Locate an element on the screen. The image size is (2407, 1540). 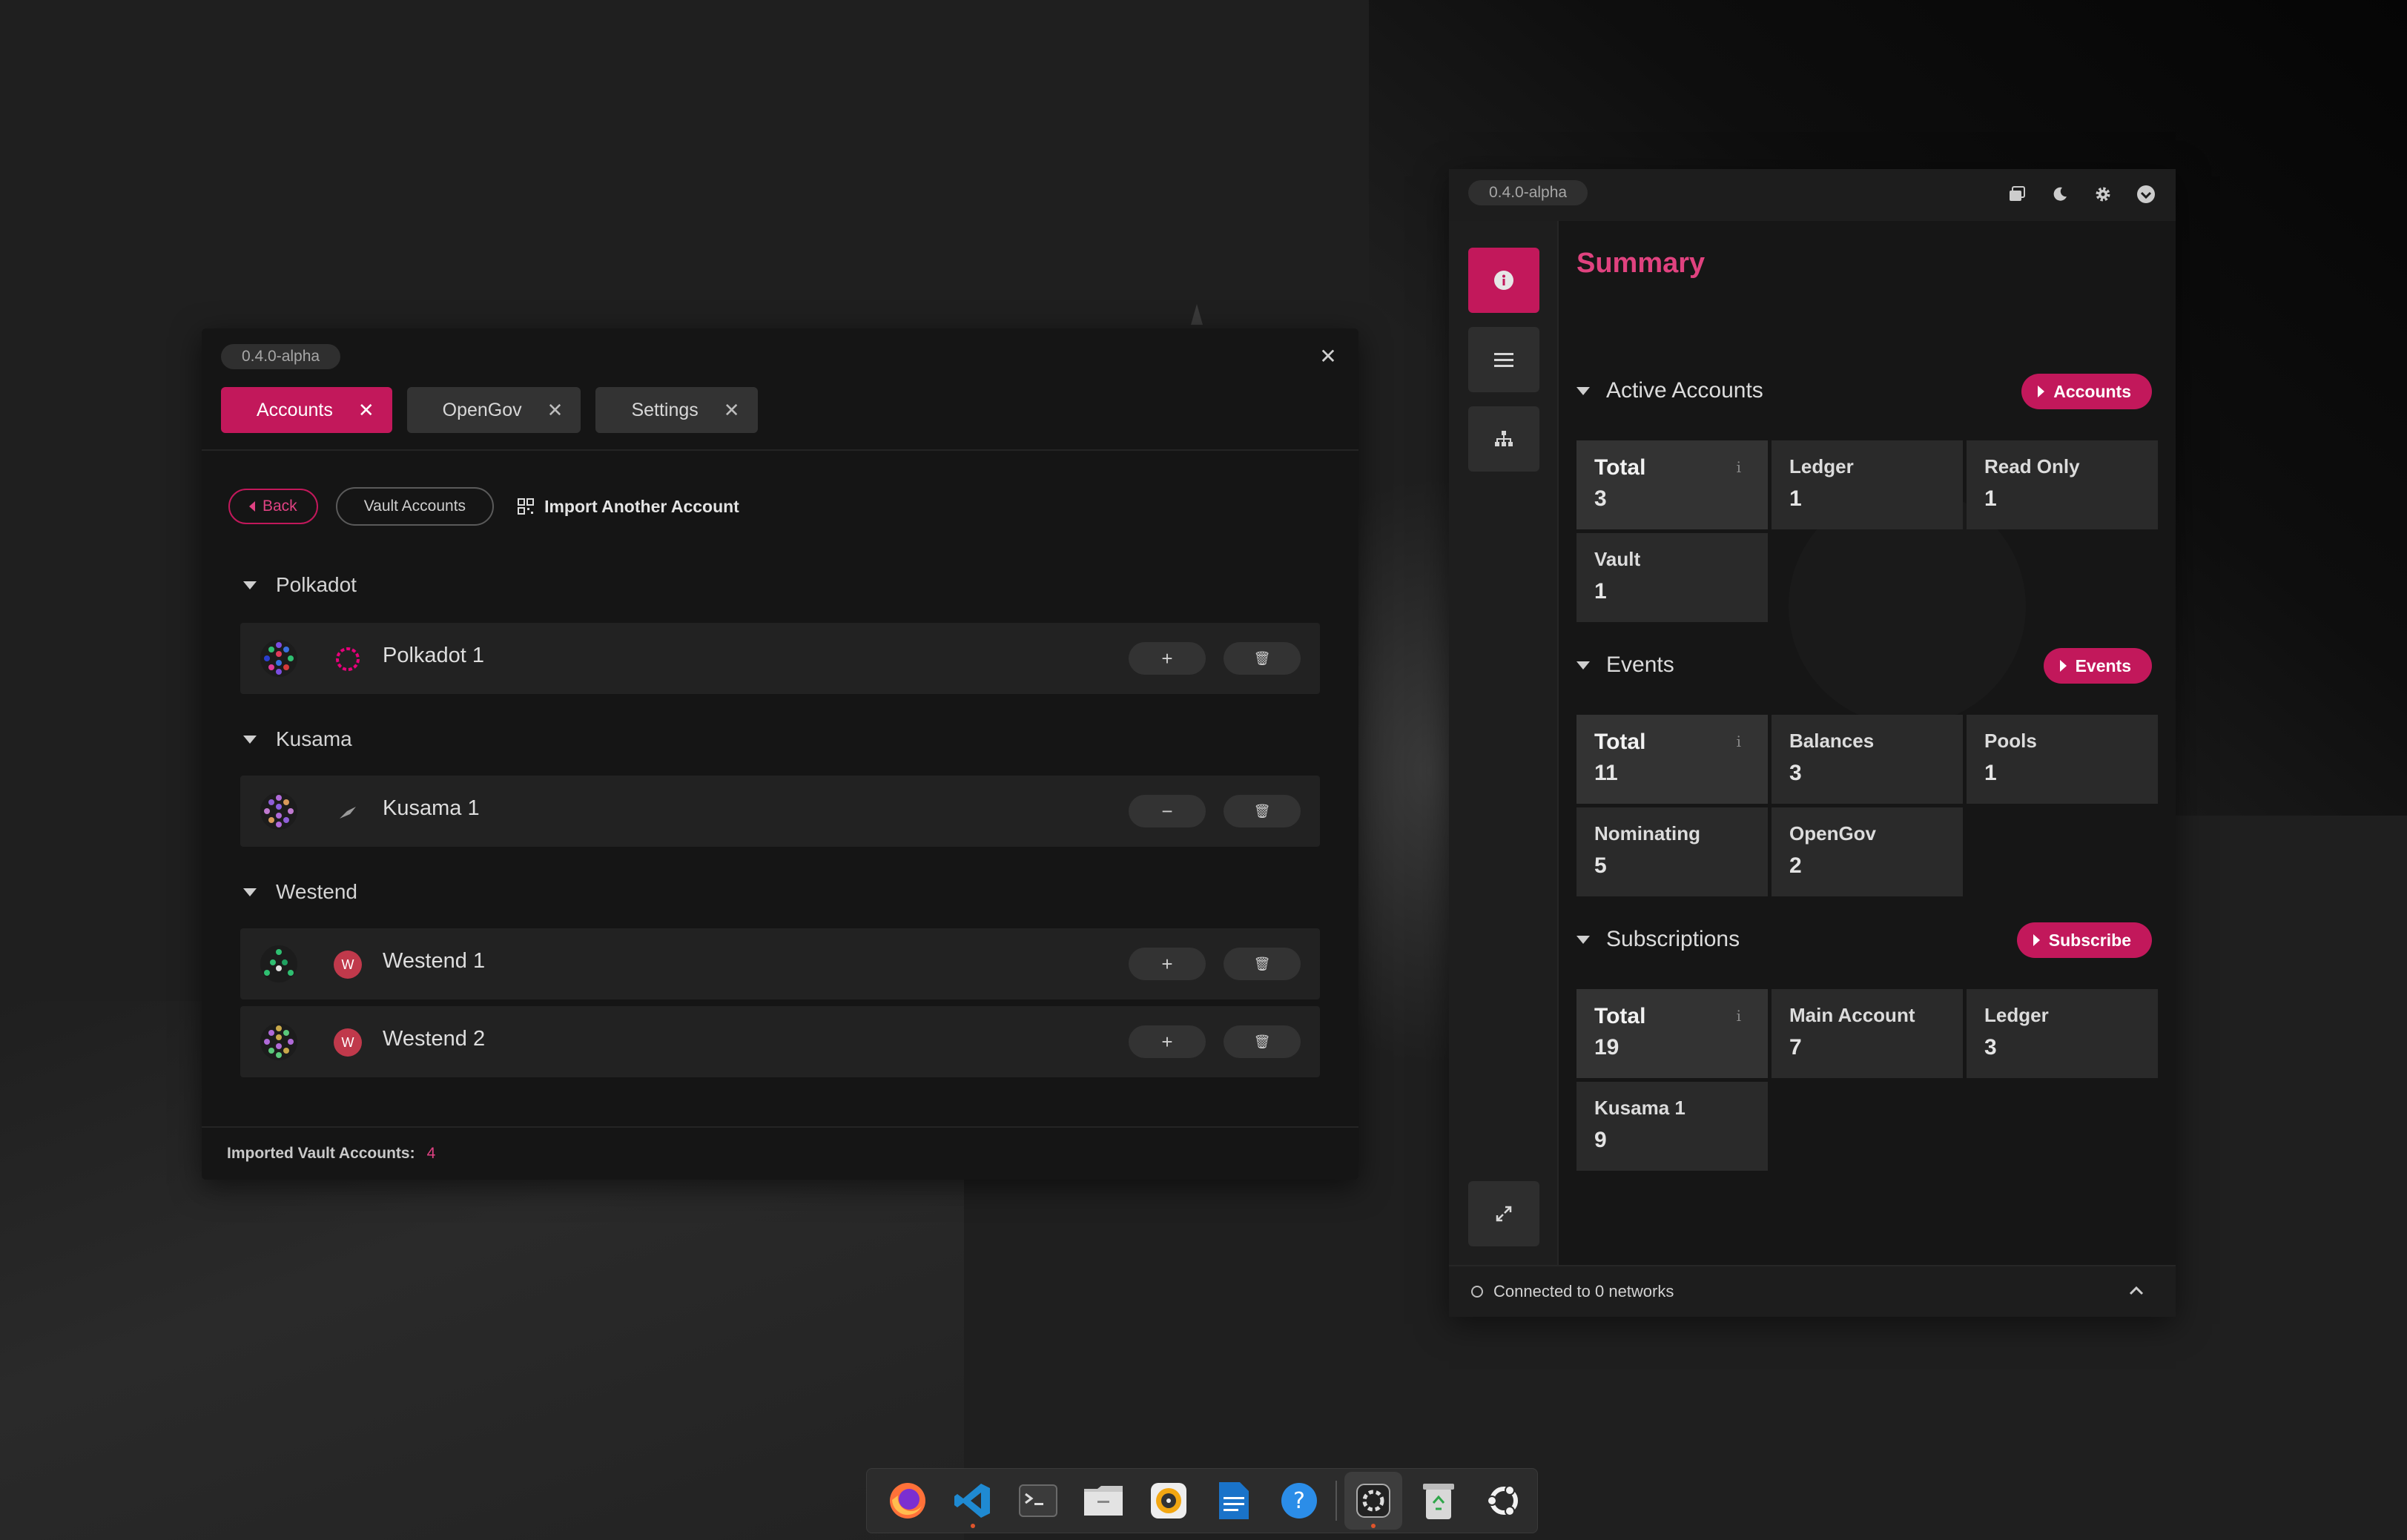
nav-network is located at coordinates (1503, 439).